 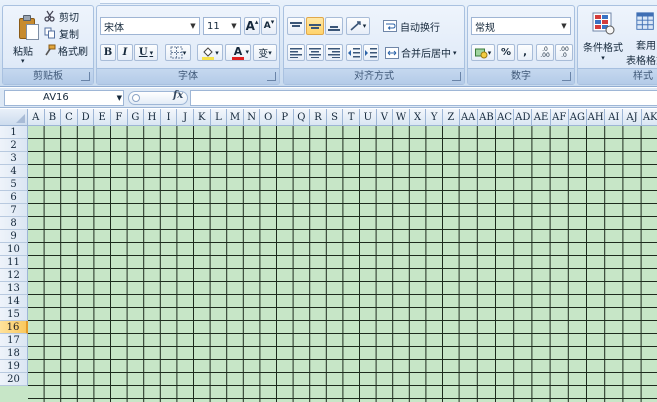 What do you see at coordinates (102, 117) in the screenshot?
I see `column-header: E` at bounding box center [102, 117].